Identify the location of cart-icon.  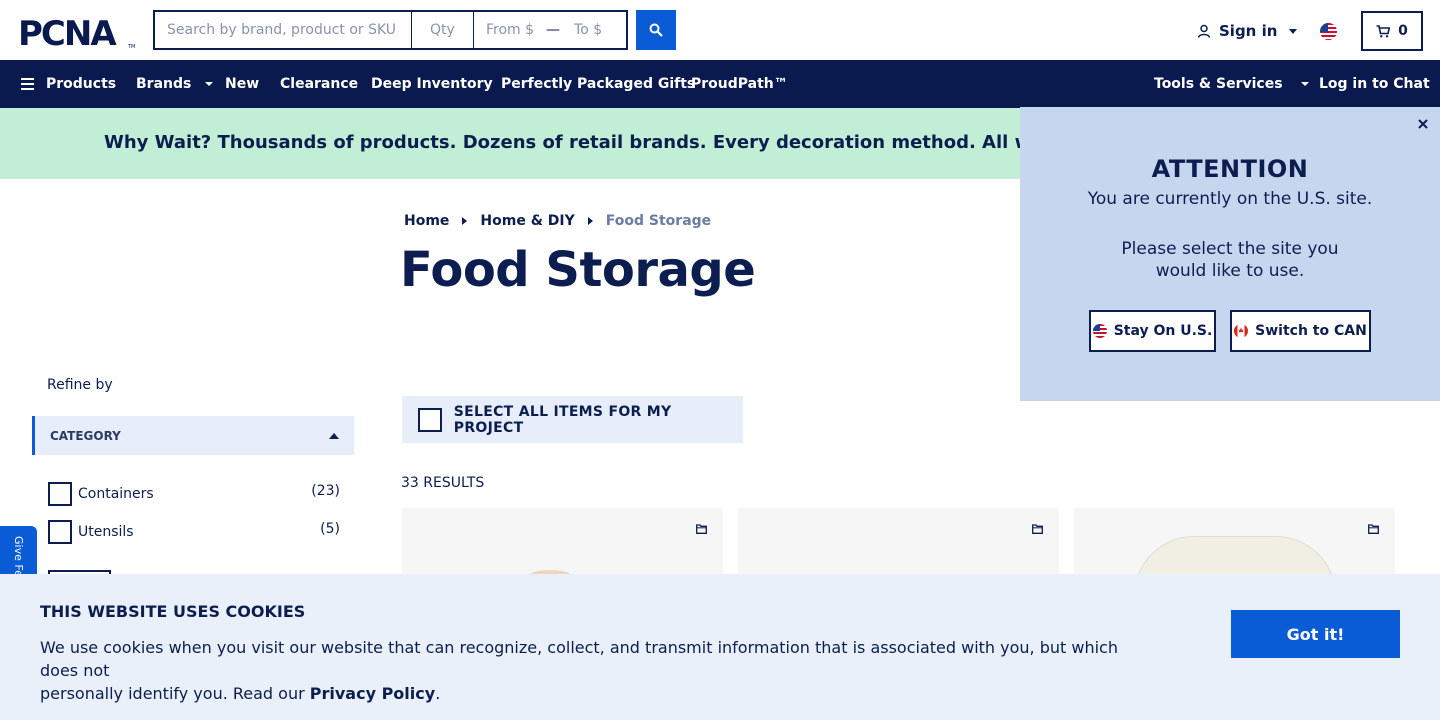
(1383, 30).